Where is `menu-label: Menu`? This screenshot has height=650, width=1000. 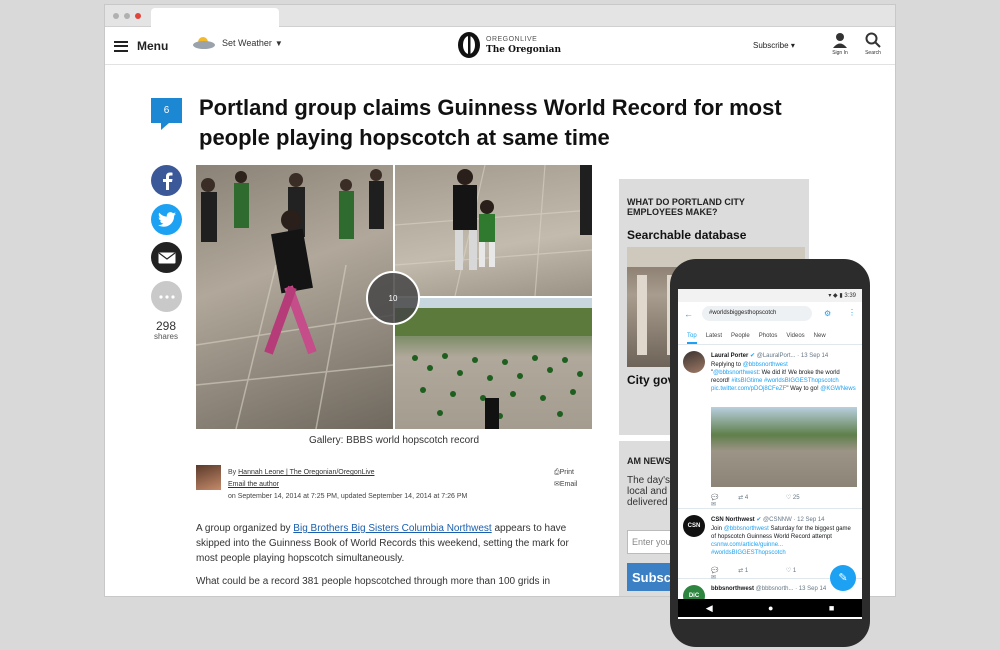 menu-label: Menu is located at coordinates (153, 46).